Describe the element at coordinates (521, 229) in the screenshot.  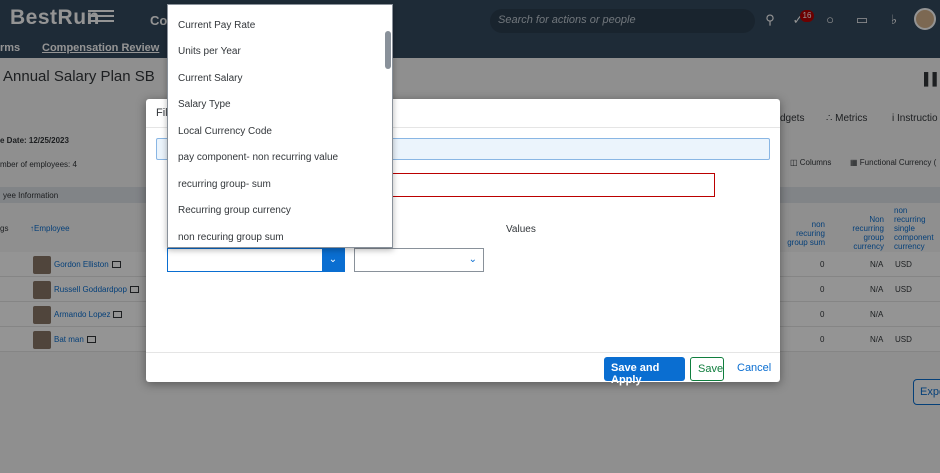
I see `values-label: Values` at that location.